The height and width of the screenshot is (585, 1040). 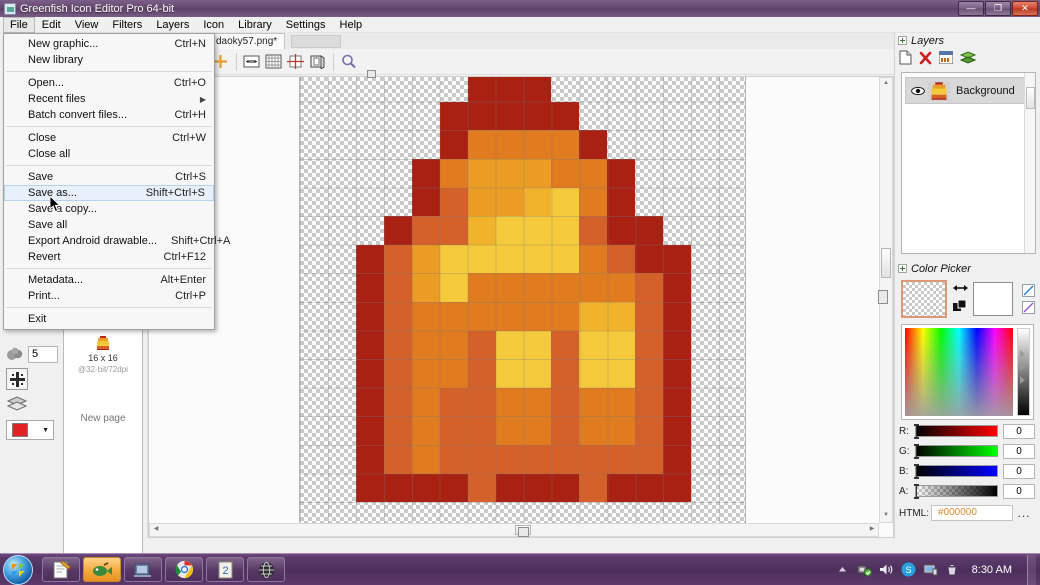 I want to click on menu-filters: Filters, so click(x=127, y=25).